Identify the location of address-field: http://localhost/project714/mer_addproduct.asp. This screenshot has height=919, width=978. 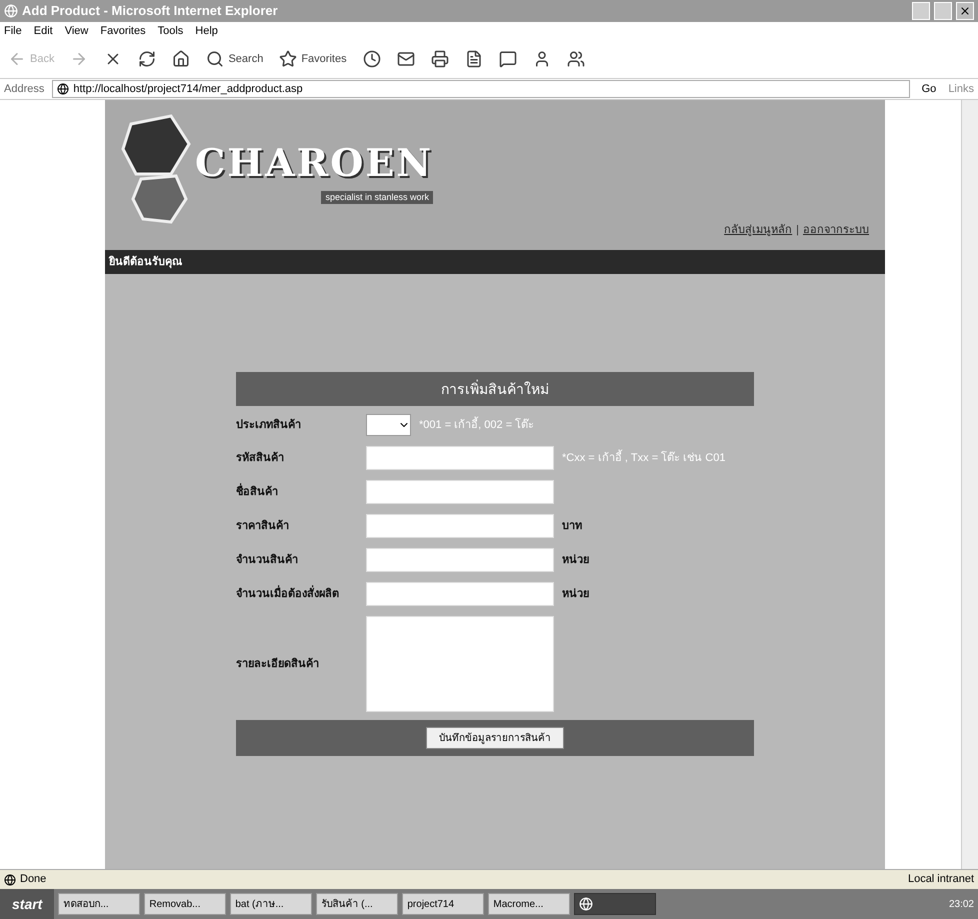
(481, 89).